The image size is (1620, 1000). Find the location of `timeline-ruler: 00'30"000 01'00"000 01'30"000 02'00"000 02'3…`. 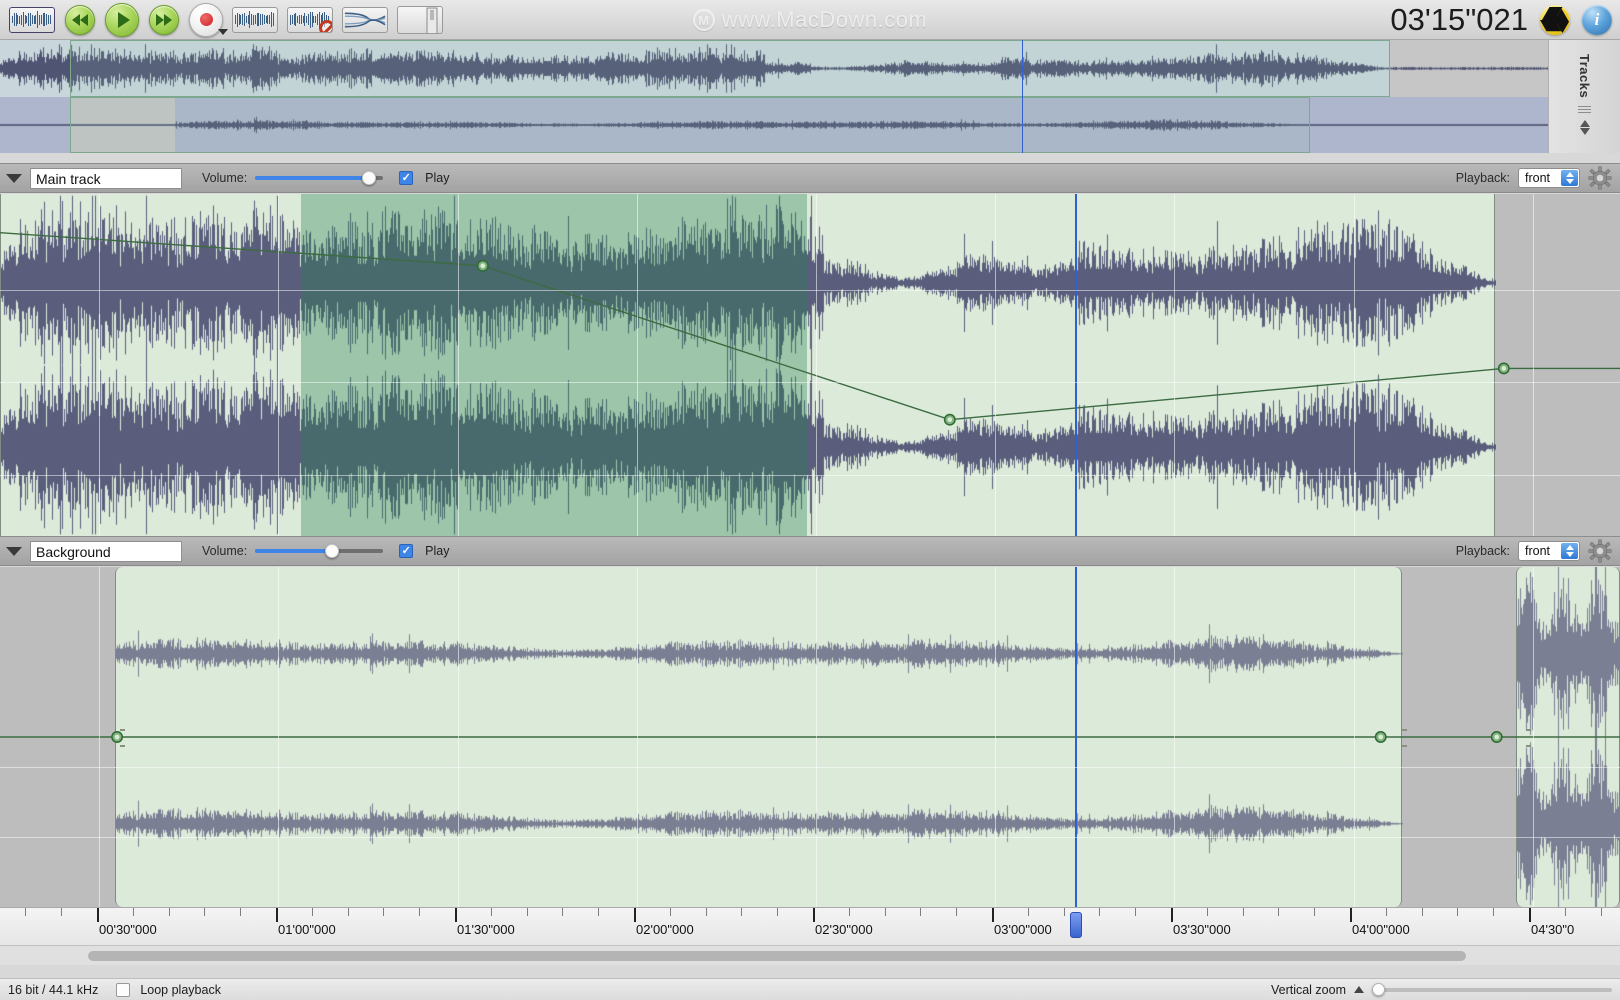

timeline-ruler: 00'30"000 01'00"000 01'30"000 02'00"000 02'3… is located at coordinates (810, 926).